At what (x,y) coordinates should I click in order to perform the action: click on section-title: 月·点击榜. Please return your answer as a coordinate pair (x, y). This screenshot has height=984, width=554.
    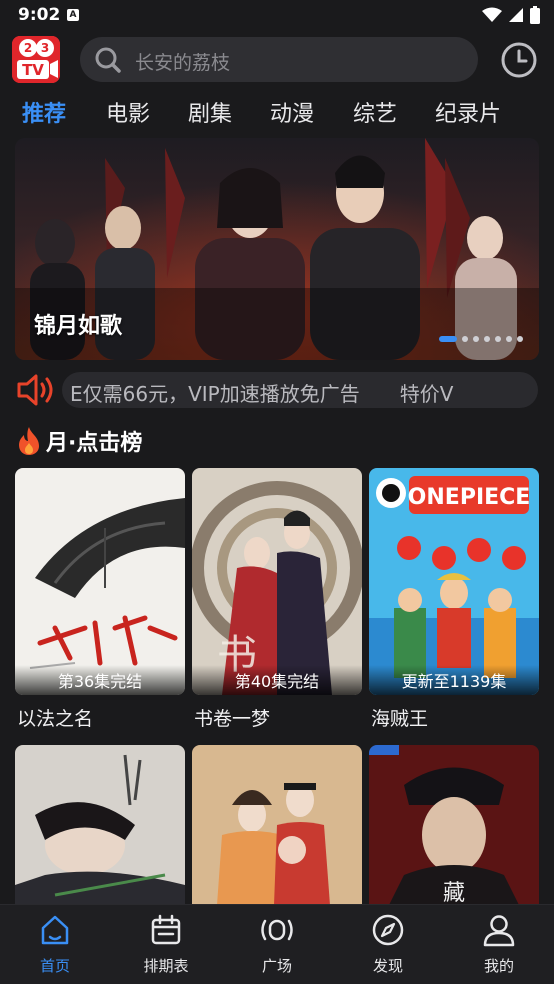
    Looking at the image, I should click on (94, 443).